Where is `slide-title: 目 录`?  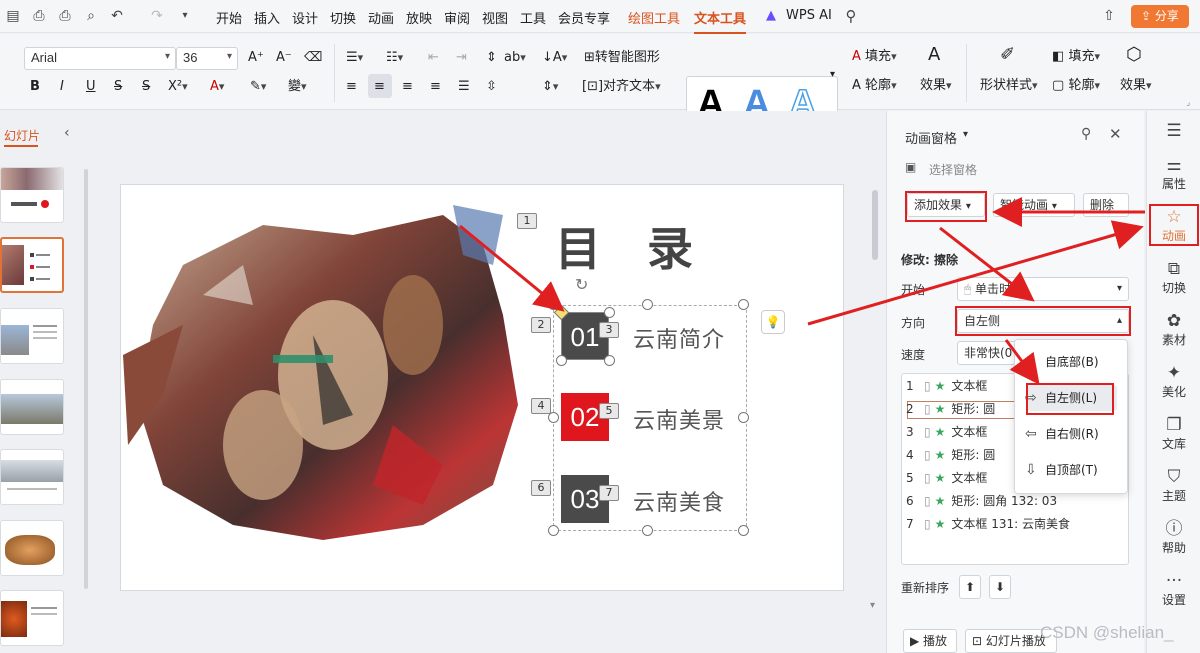 slide-title: 目 录 is located at coordinates (624, 246).